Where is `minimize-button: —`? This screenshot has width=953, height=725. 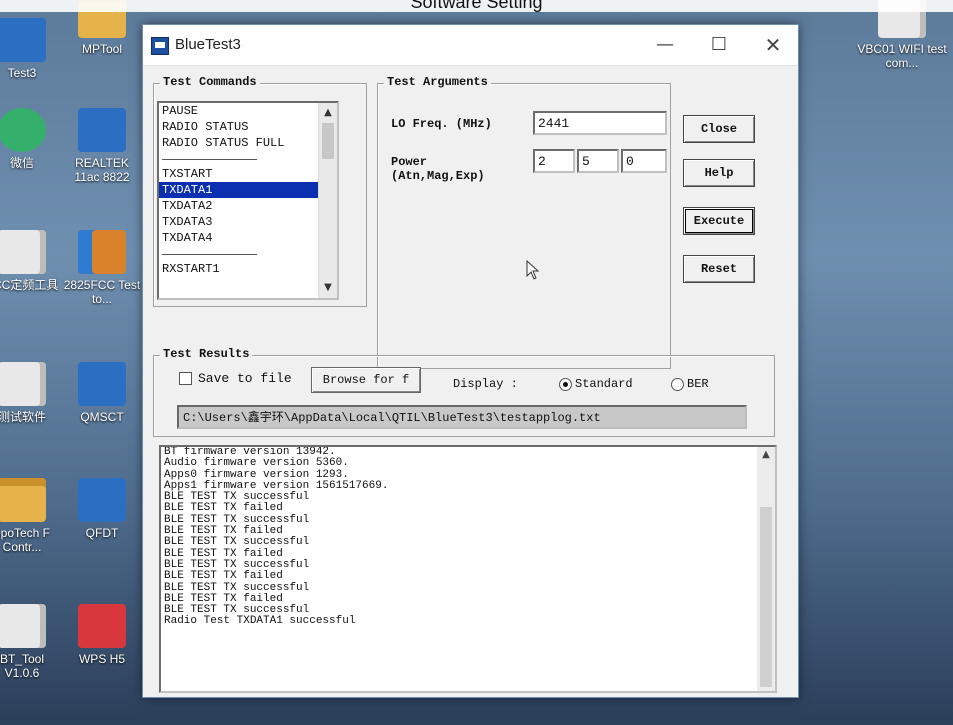
minimize-button: — is located at coordinates (665, 45).